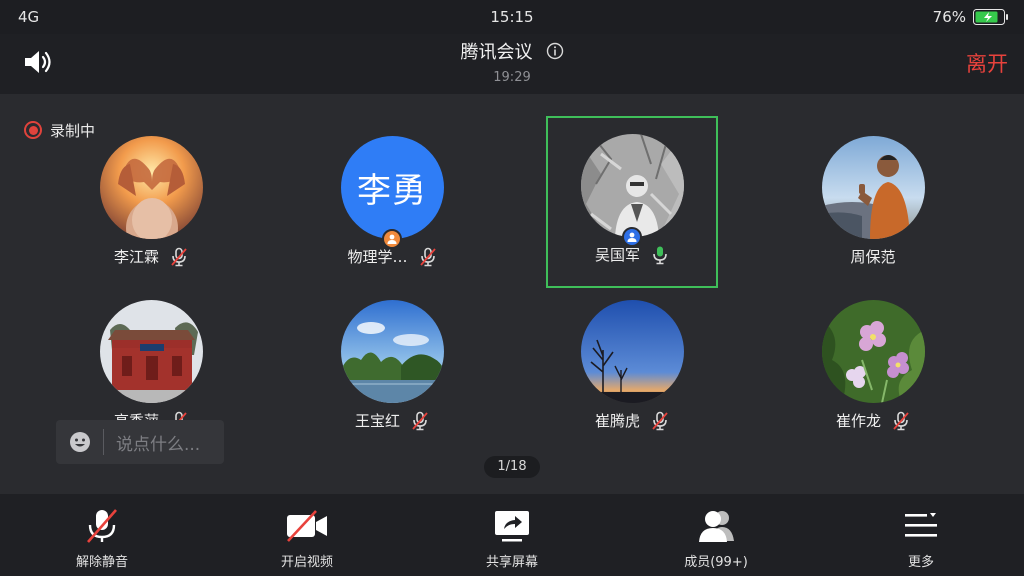 The width and height of the screenshot is (1024, 576). Describe the element at coordinates (103, 442) in the screenshot. I see `divider` at that location.